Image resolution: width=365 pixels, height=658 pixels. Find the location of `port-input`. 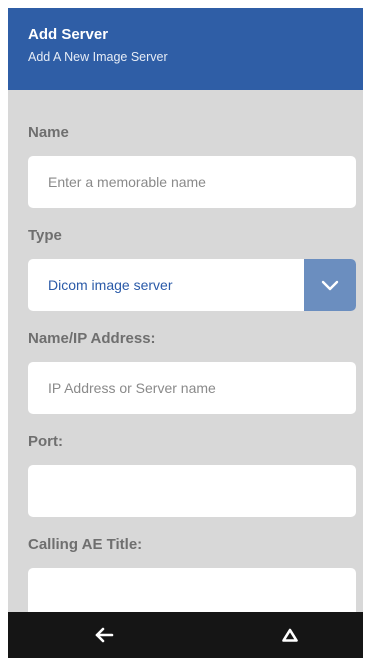

port-input is located at coordinates (192, 491).